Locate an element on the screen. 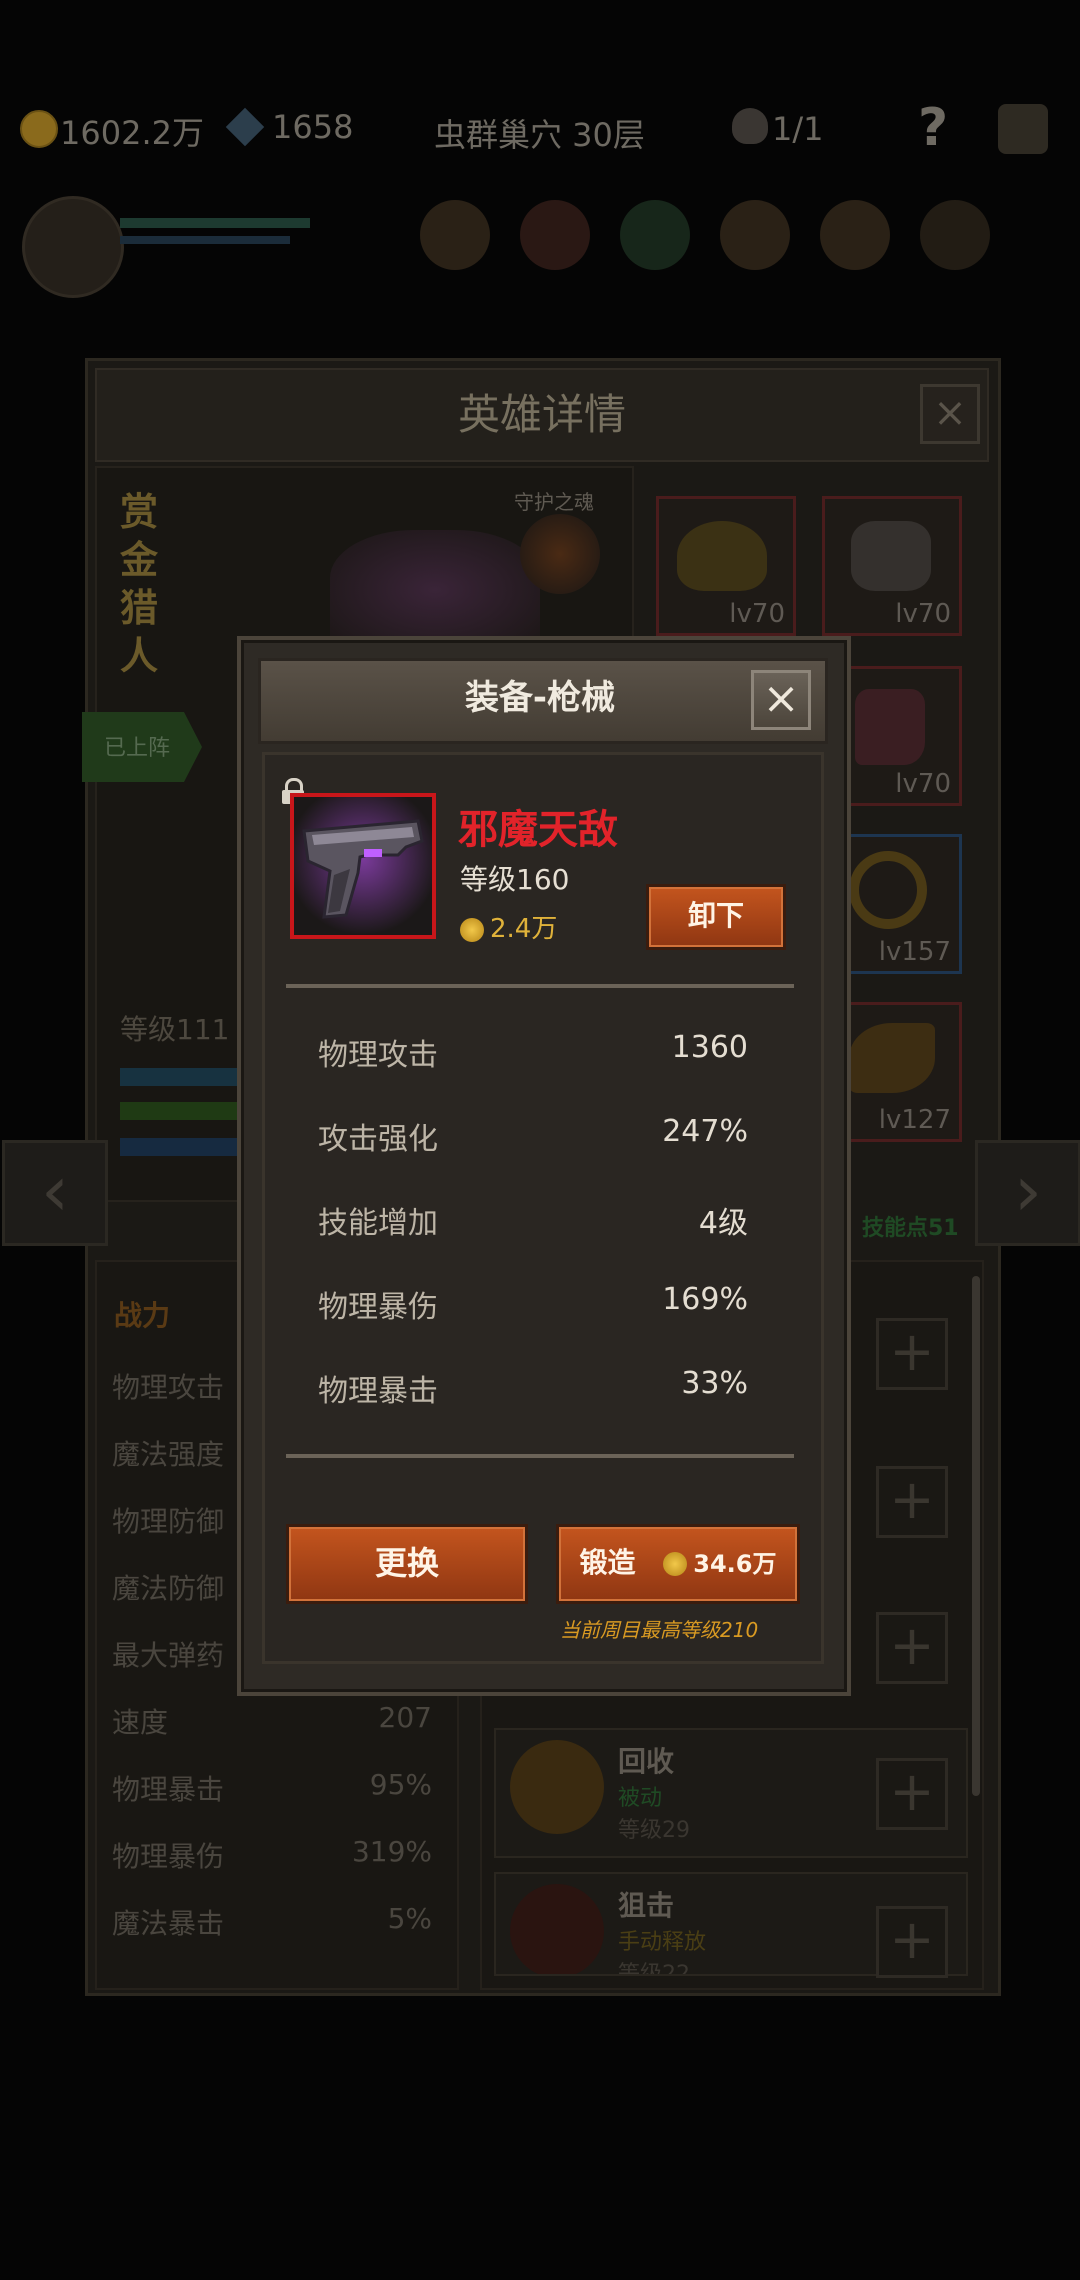 The image size is (1080, 2280). deployed-badge-label: 已上阵 is located at coordinates (137, 748).